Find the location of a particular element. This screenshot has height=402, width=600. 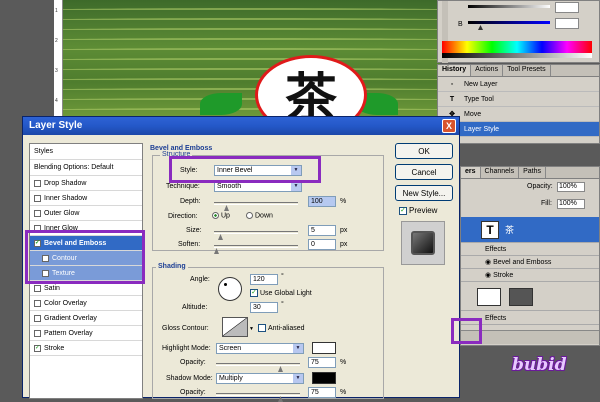

tab-layers: ers is located at coordinates (471, 172).